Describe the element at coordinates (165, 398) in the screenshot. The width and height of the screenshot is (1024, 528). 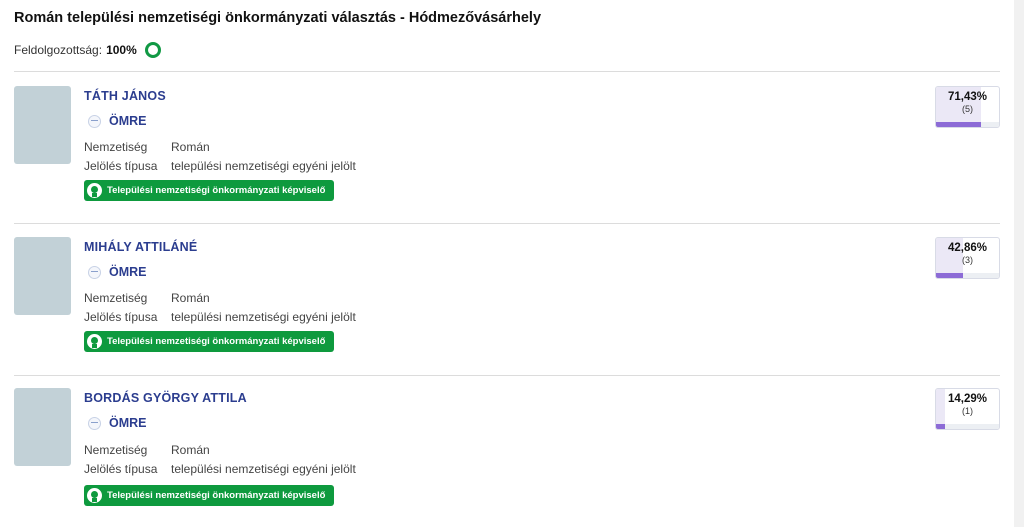
I see `candidate-name: BORDÁS GYÖRGY ATTILA` at that location.